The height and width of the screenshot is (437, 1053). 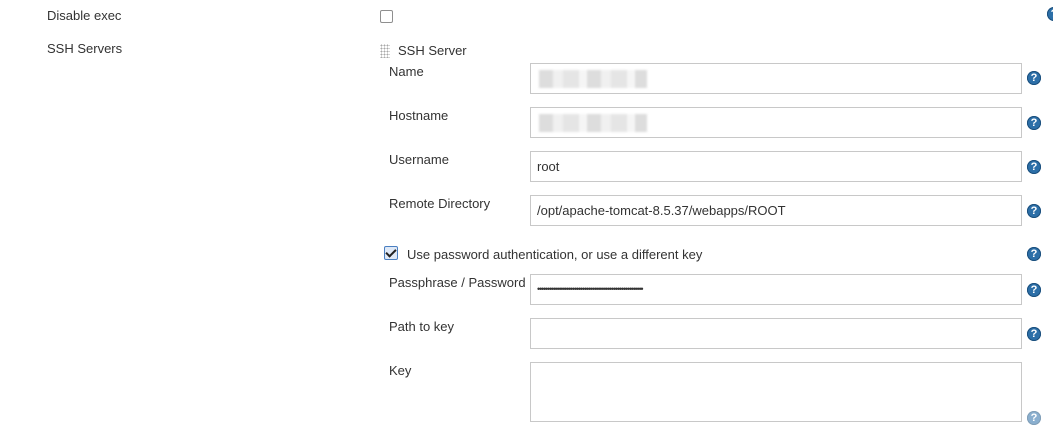 I want to click on path-to-key-input, so click(x=776, y=333).